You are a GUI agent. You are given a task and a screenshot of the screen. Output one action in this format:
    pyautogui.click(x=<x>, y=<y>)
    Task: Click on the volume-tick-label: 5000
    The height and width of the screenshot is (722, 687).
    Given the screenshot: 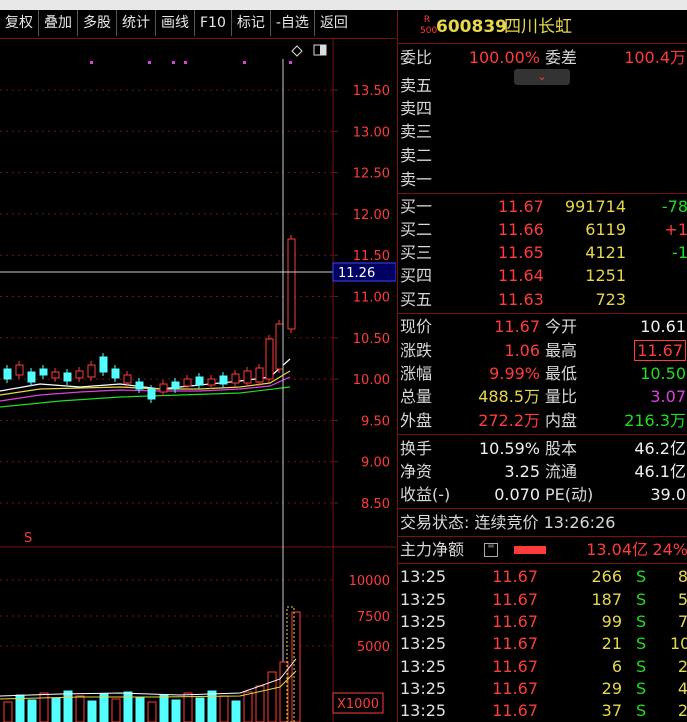 What is the action you would take?
    pyautogui.click(x=373, y=647)
    